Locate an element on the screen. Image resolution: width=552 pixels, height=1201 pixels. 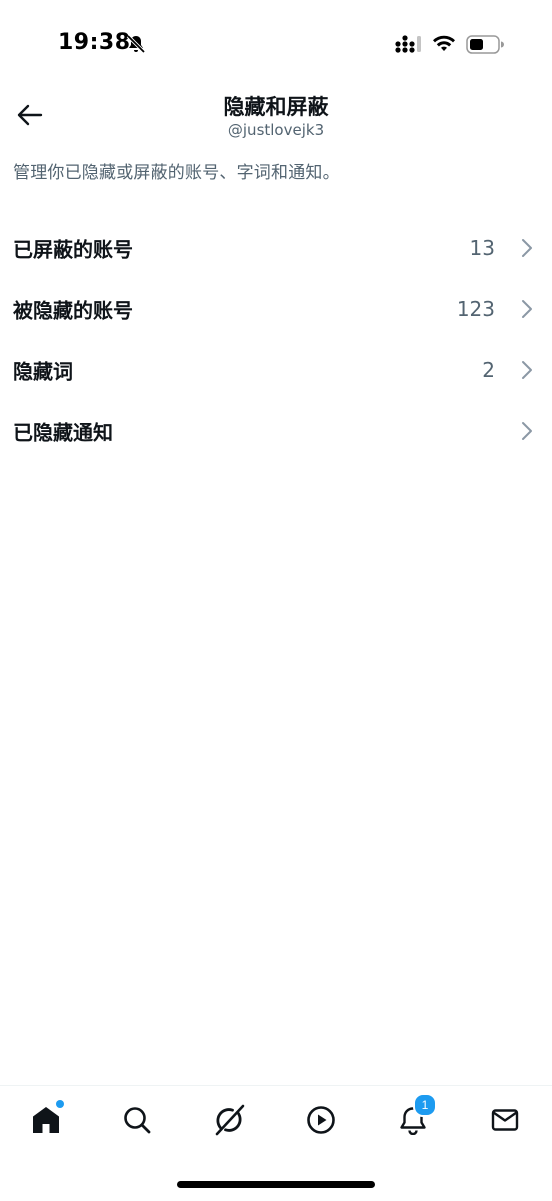
search-icon is located at coordinates (137, 1120).